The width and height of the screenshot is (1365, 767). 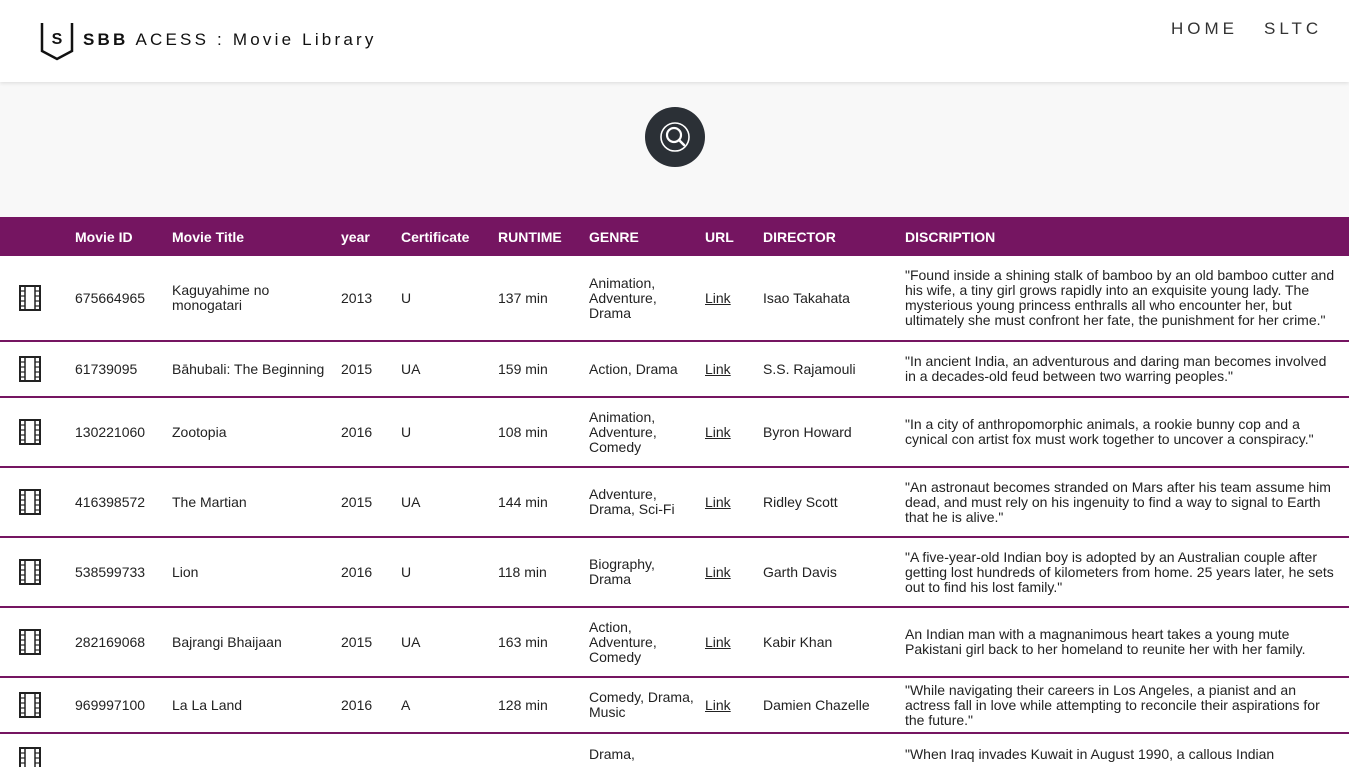 What do you see at coordinates (104, 236) in the screenshot?
I see `column-header-movie-id: Movie ID` at bounding box center [104, 236].